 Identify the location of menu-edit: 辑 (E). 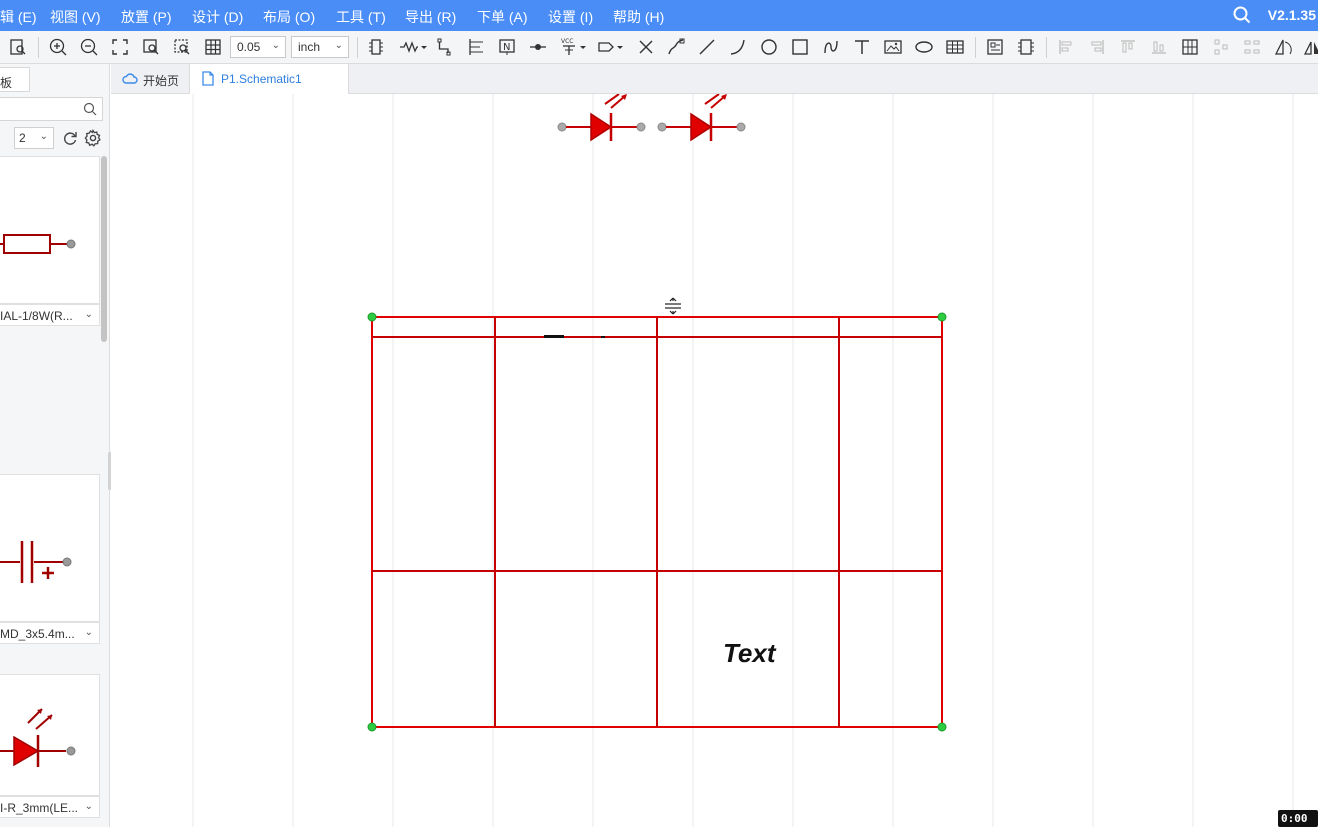
(18, 17).